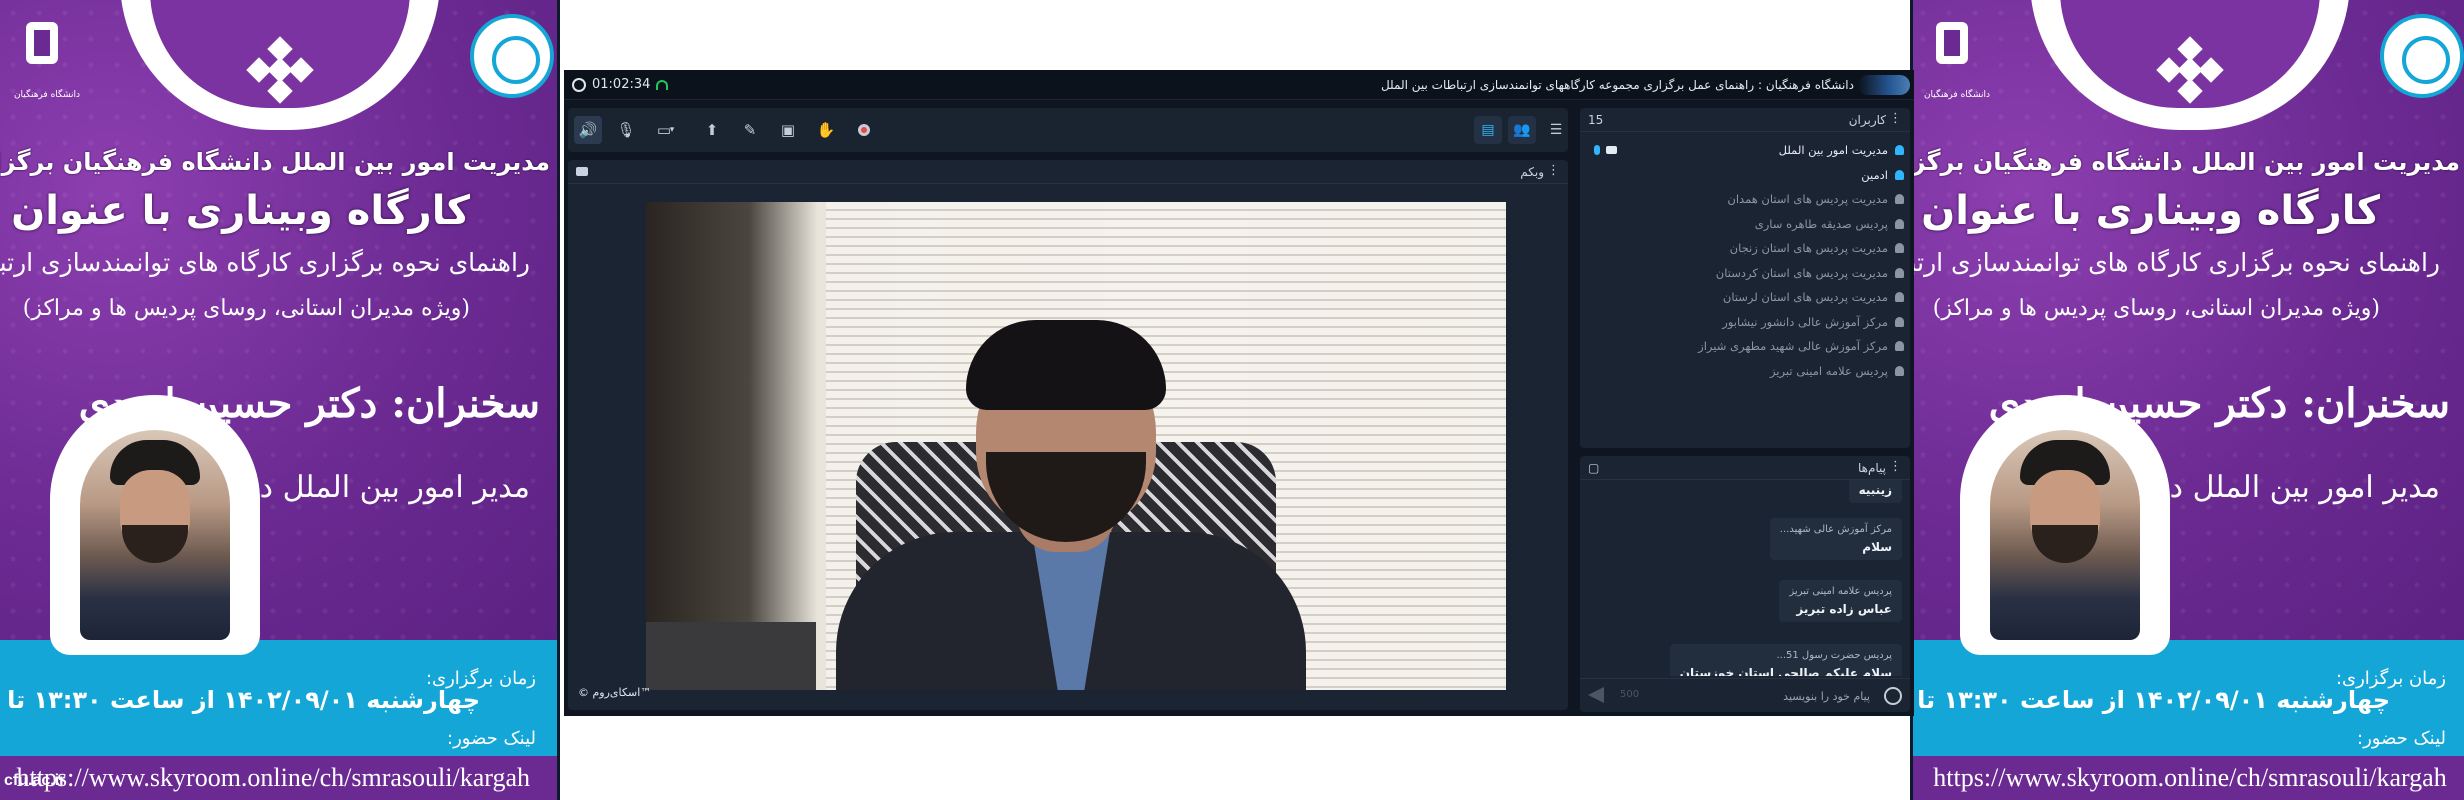 The image size is (2464, 800). I want to click on user-name: ادمین, so click(1874, 174).